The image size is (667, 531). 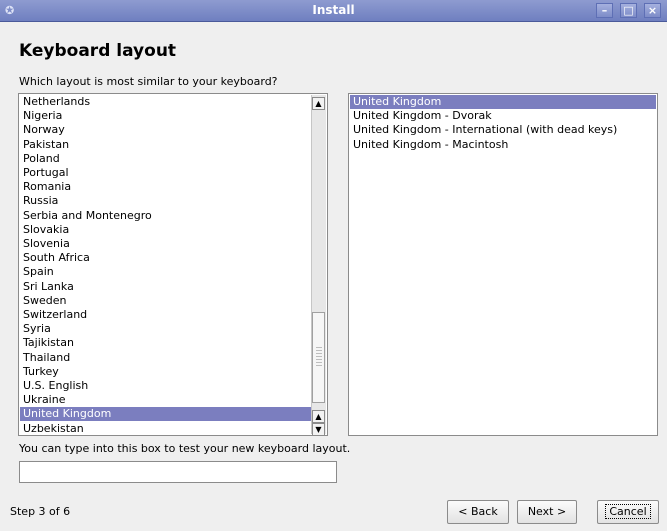 I want to click on test-input, so click(x=178, y=472).